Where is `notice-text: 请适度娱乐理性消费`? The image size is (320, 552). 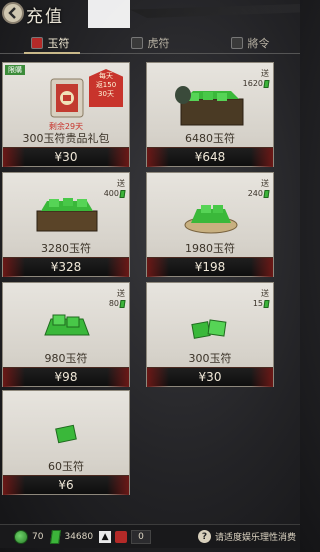
notice-text: 请适度娱乐理性消费 is located at coordinates (255, 538).